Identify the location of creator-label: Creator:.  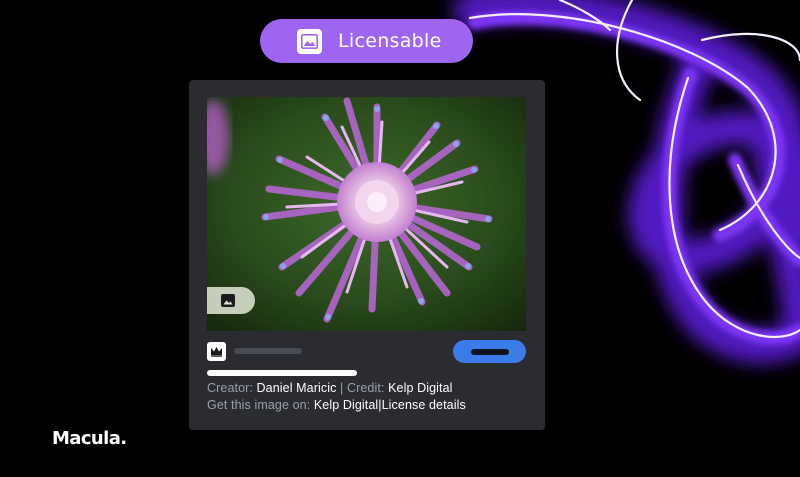
(230, 388).